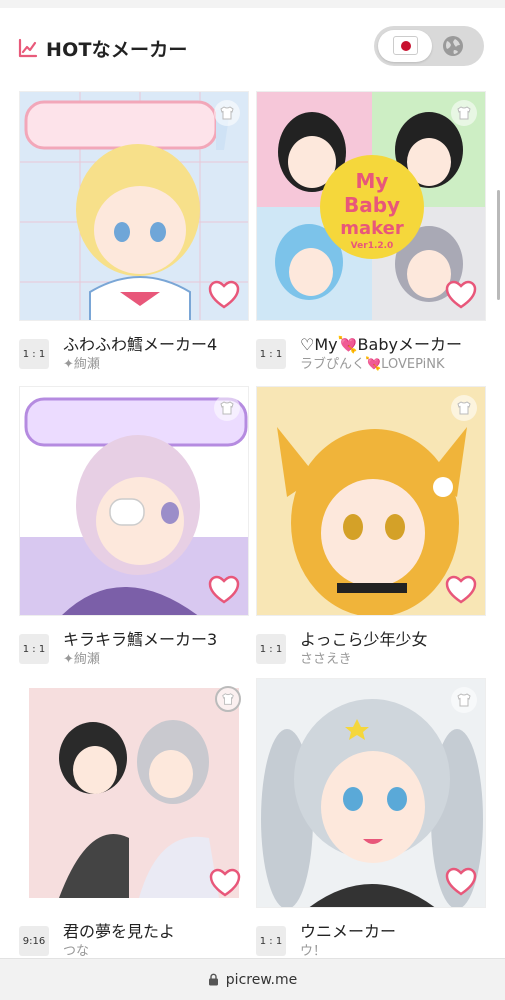  Describe the element at coordinates (156, 949) in the screenshot. I see `maker-author: つな` at that location.